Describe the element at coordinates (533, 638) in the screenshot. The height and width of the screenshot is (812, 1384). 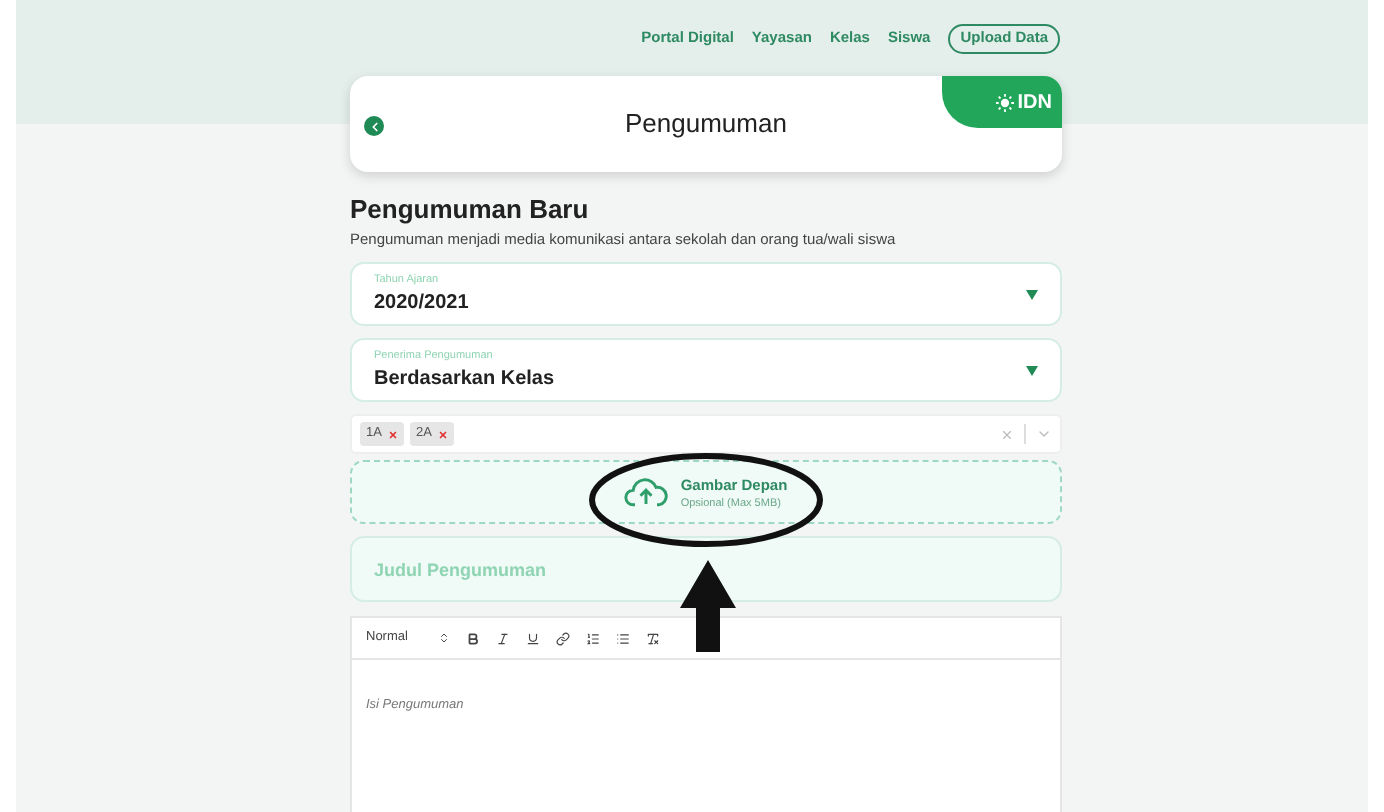
I see `underline-icon` at that location.